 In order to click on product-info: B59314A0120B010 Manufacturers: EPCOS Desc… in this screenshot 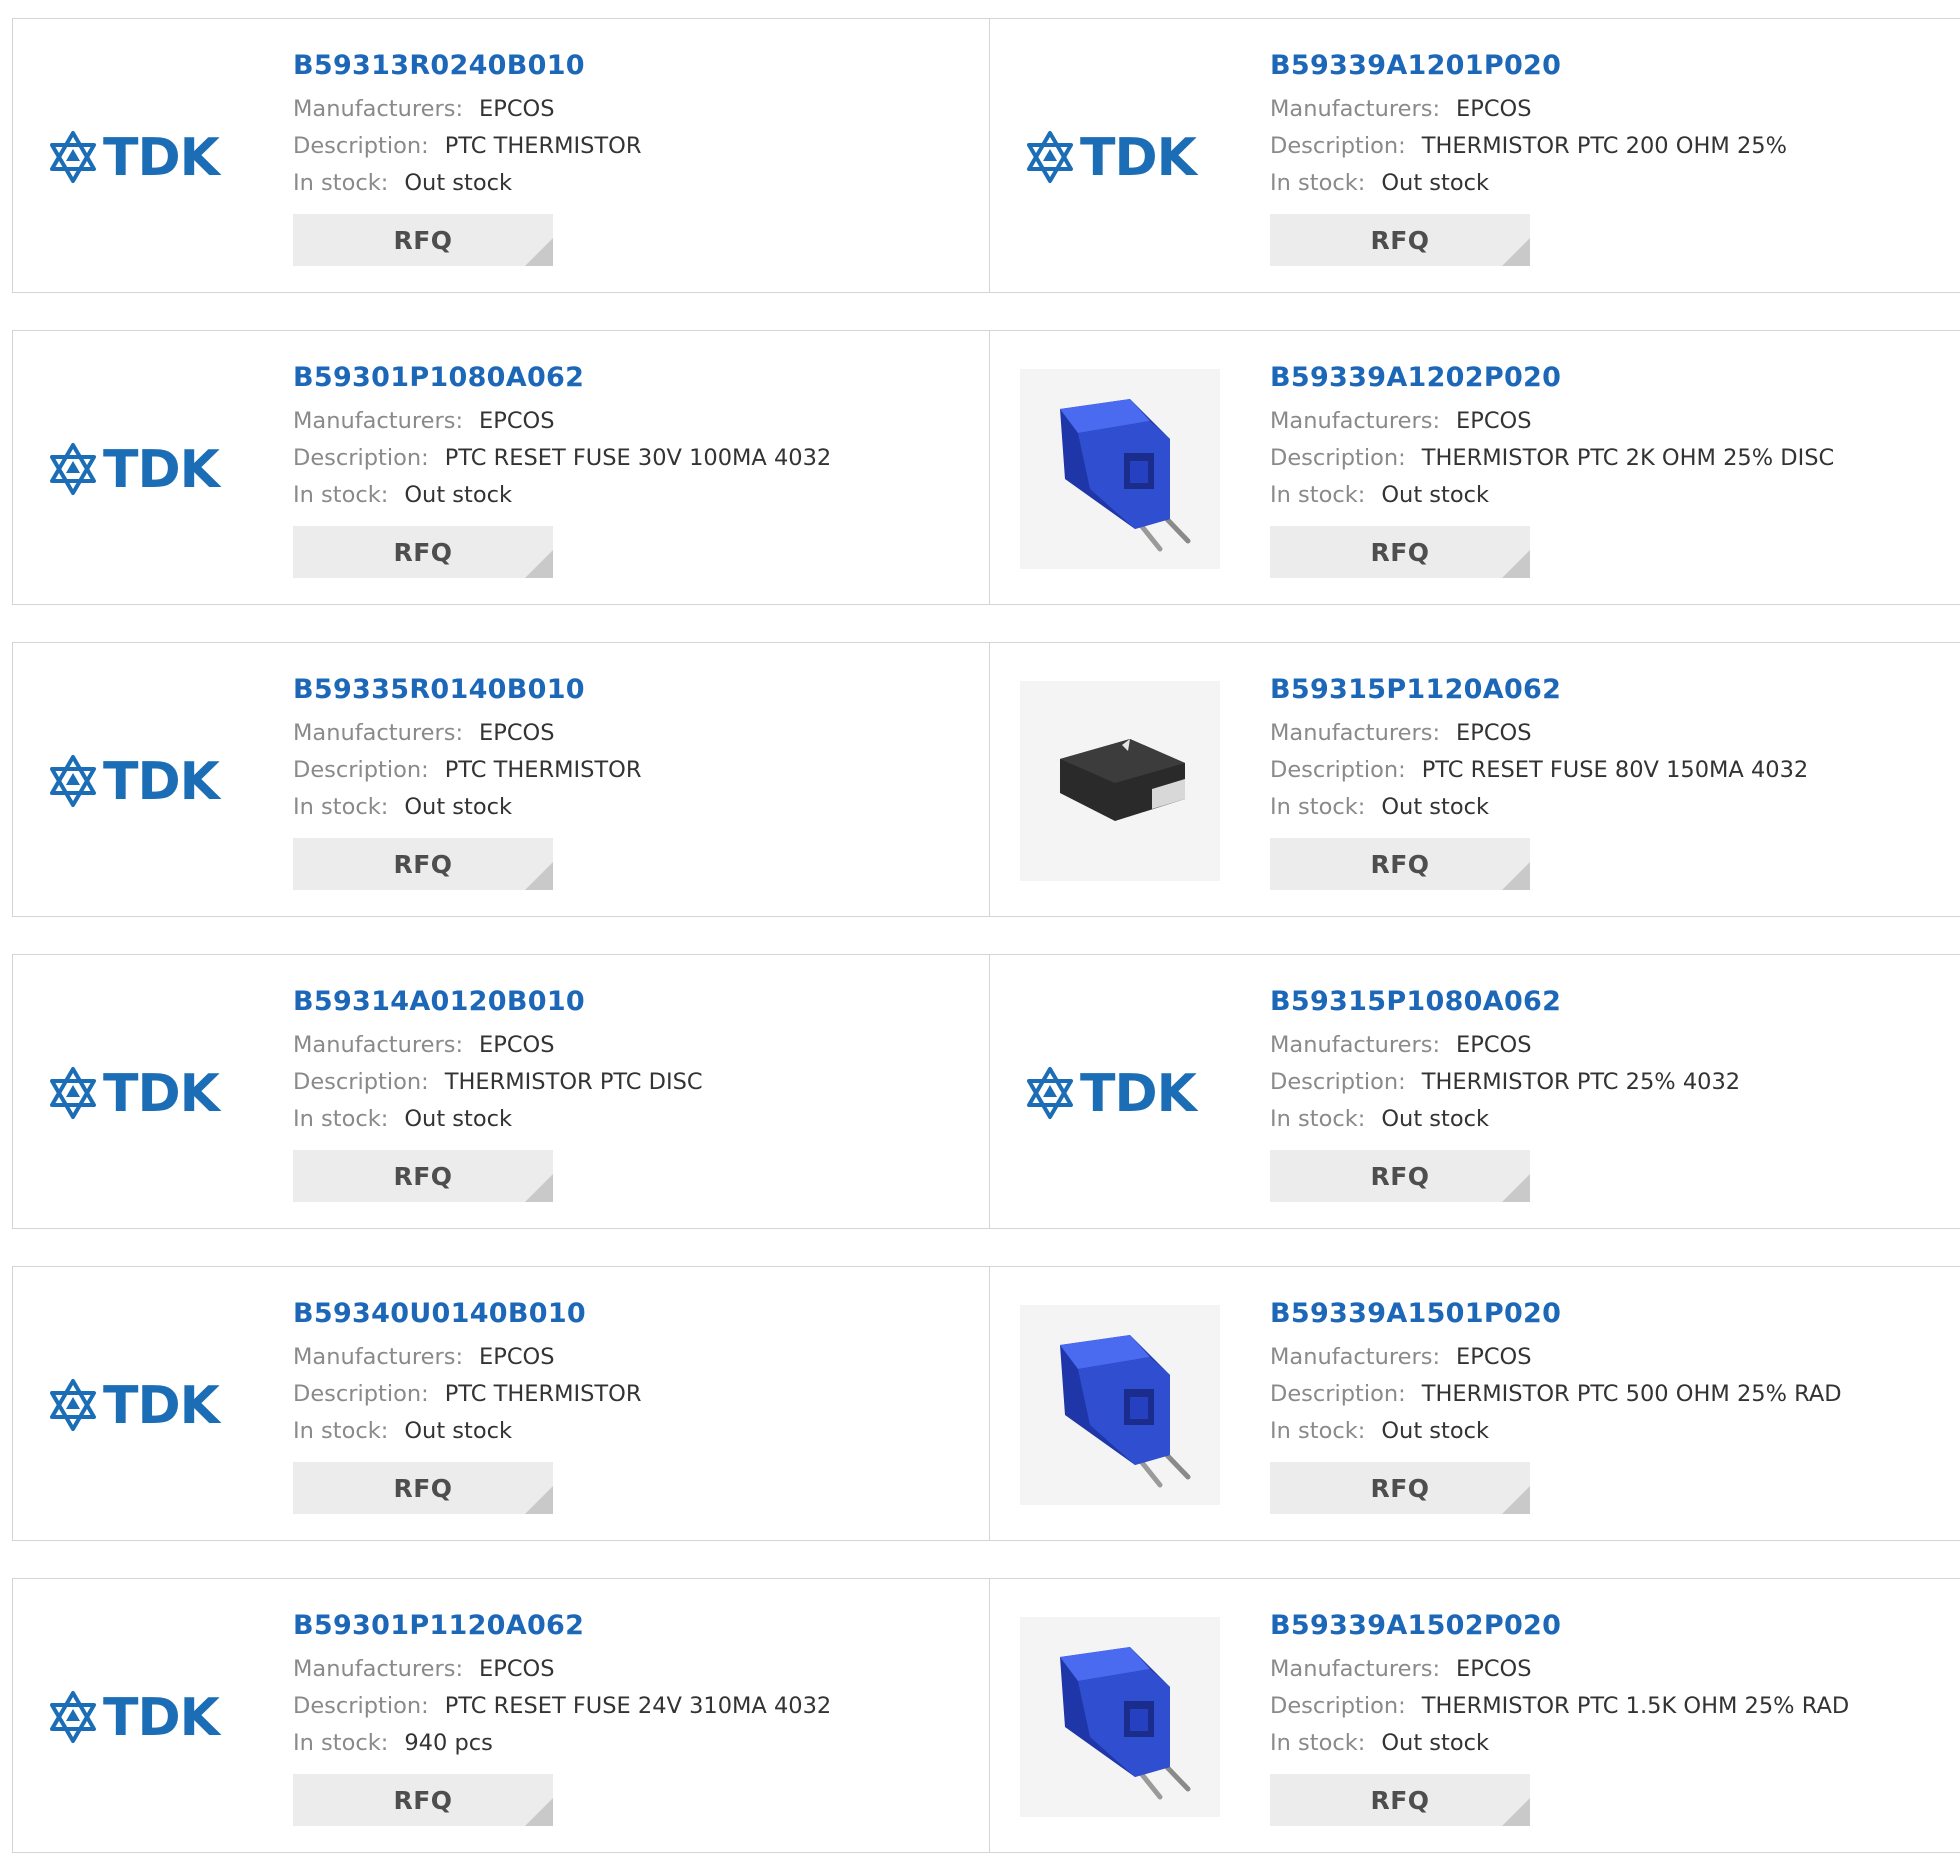, I will do `click(636, 1093)`.